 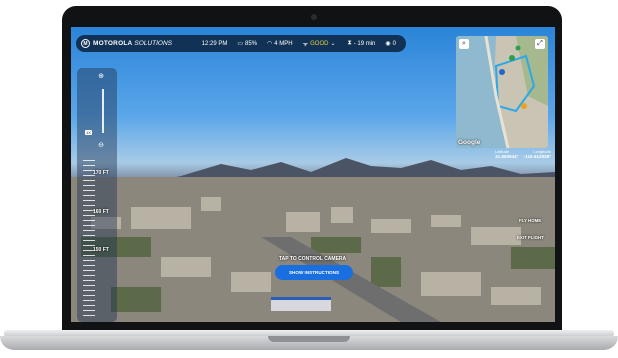 I want to click on time-value: 12:29 PM, so click(x=214, y=43).